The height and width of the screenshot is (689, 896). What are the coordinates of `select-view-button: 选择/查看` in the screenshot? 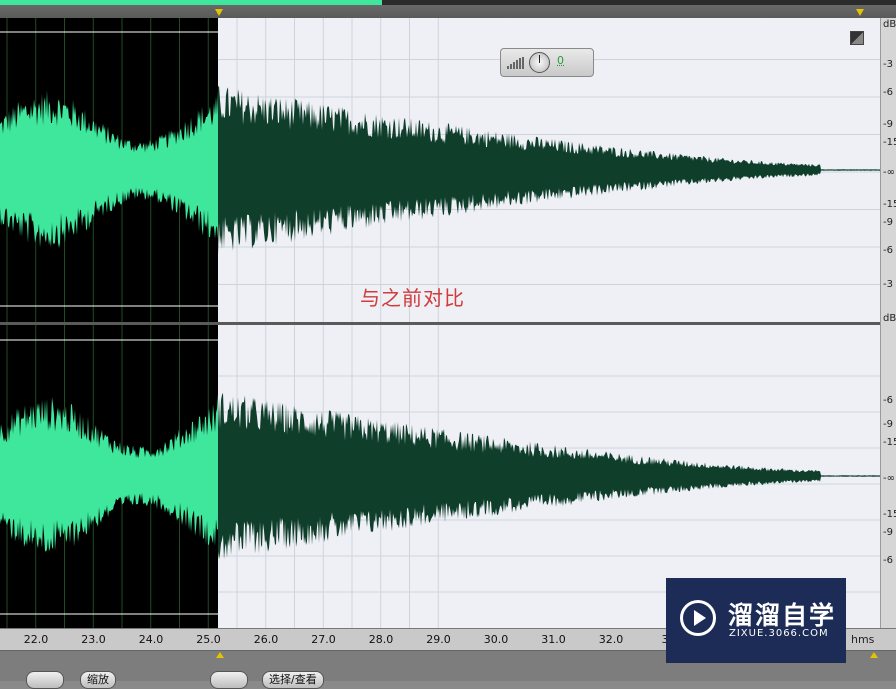 It's located at (293, 680).